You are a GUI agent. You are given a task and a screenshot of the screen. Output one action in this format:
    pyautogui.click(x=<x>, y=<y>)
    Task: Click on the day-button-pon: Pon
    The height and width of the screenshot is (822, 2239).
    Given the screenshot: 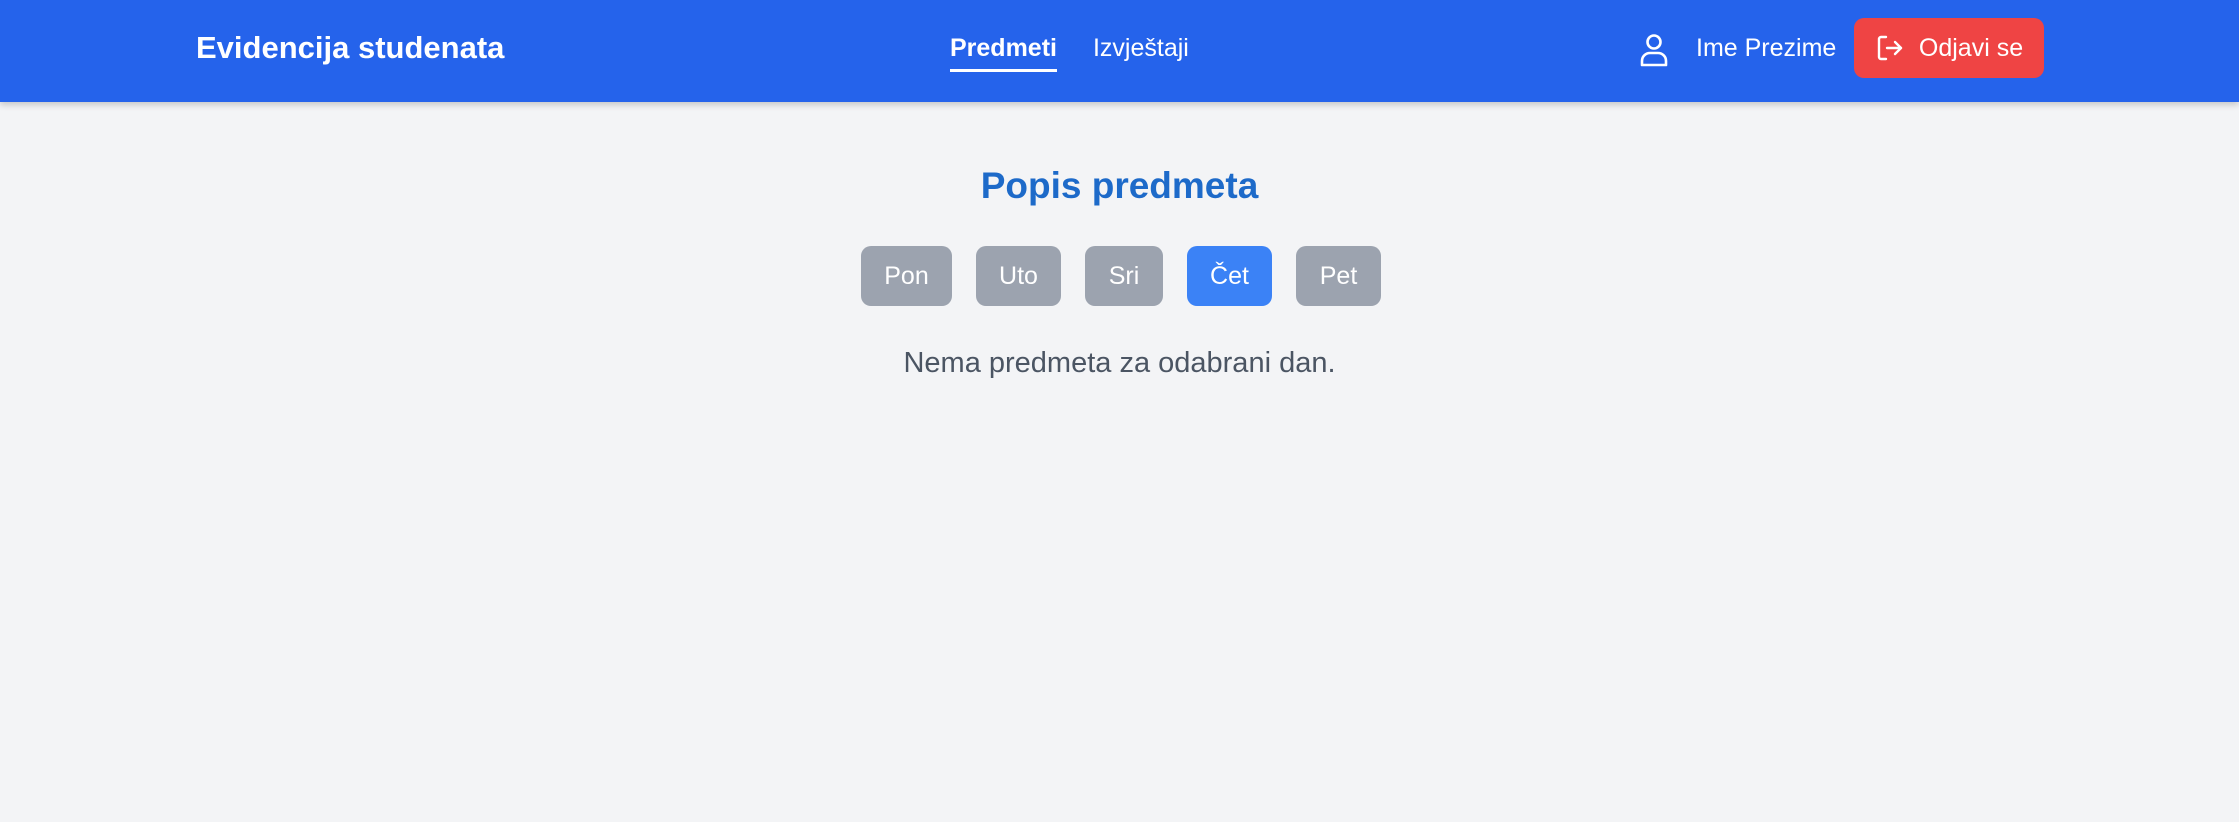 What is the action you would take?
    pyautogui.click(x=906, y=276)
    